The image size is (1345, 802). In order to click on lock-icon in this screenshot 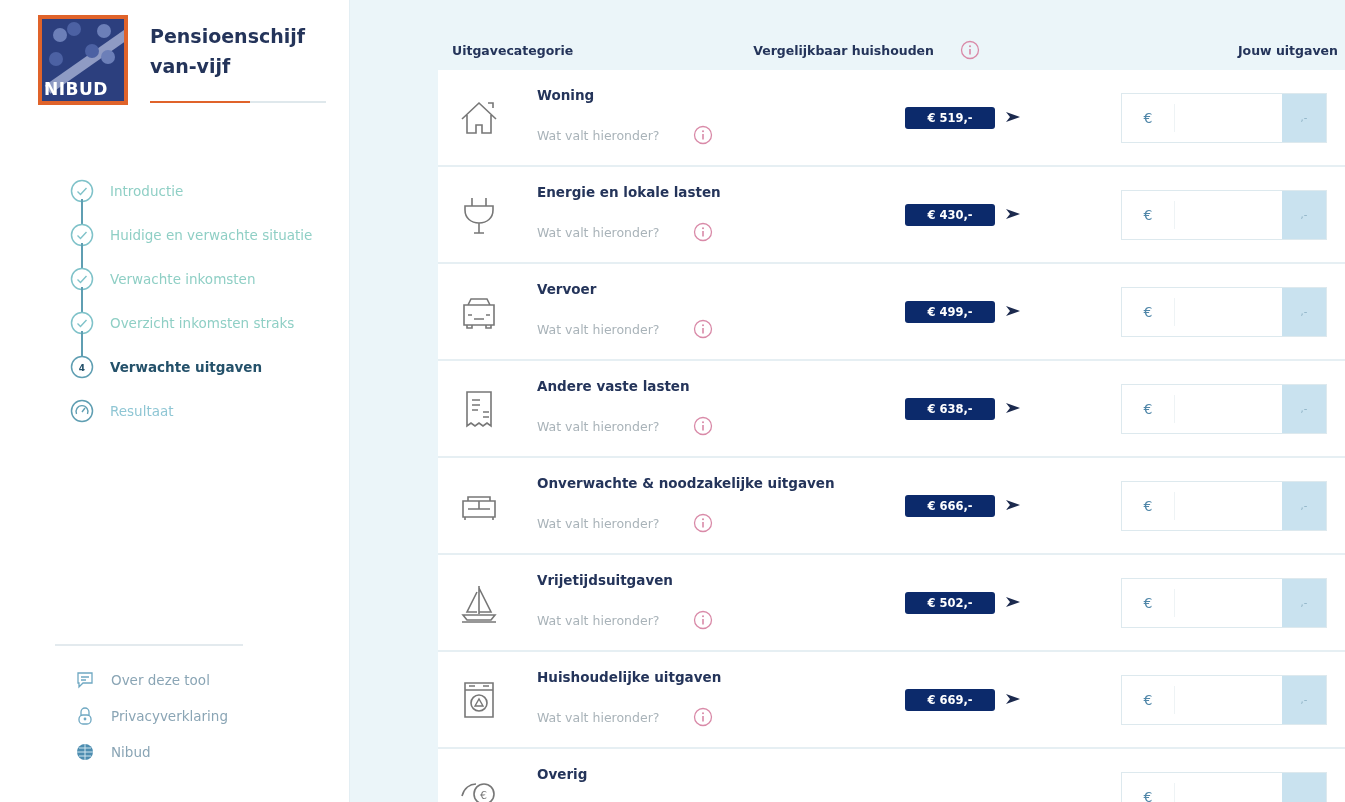, I will do `click(85, 716)`.